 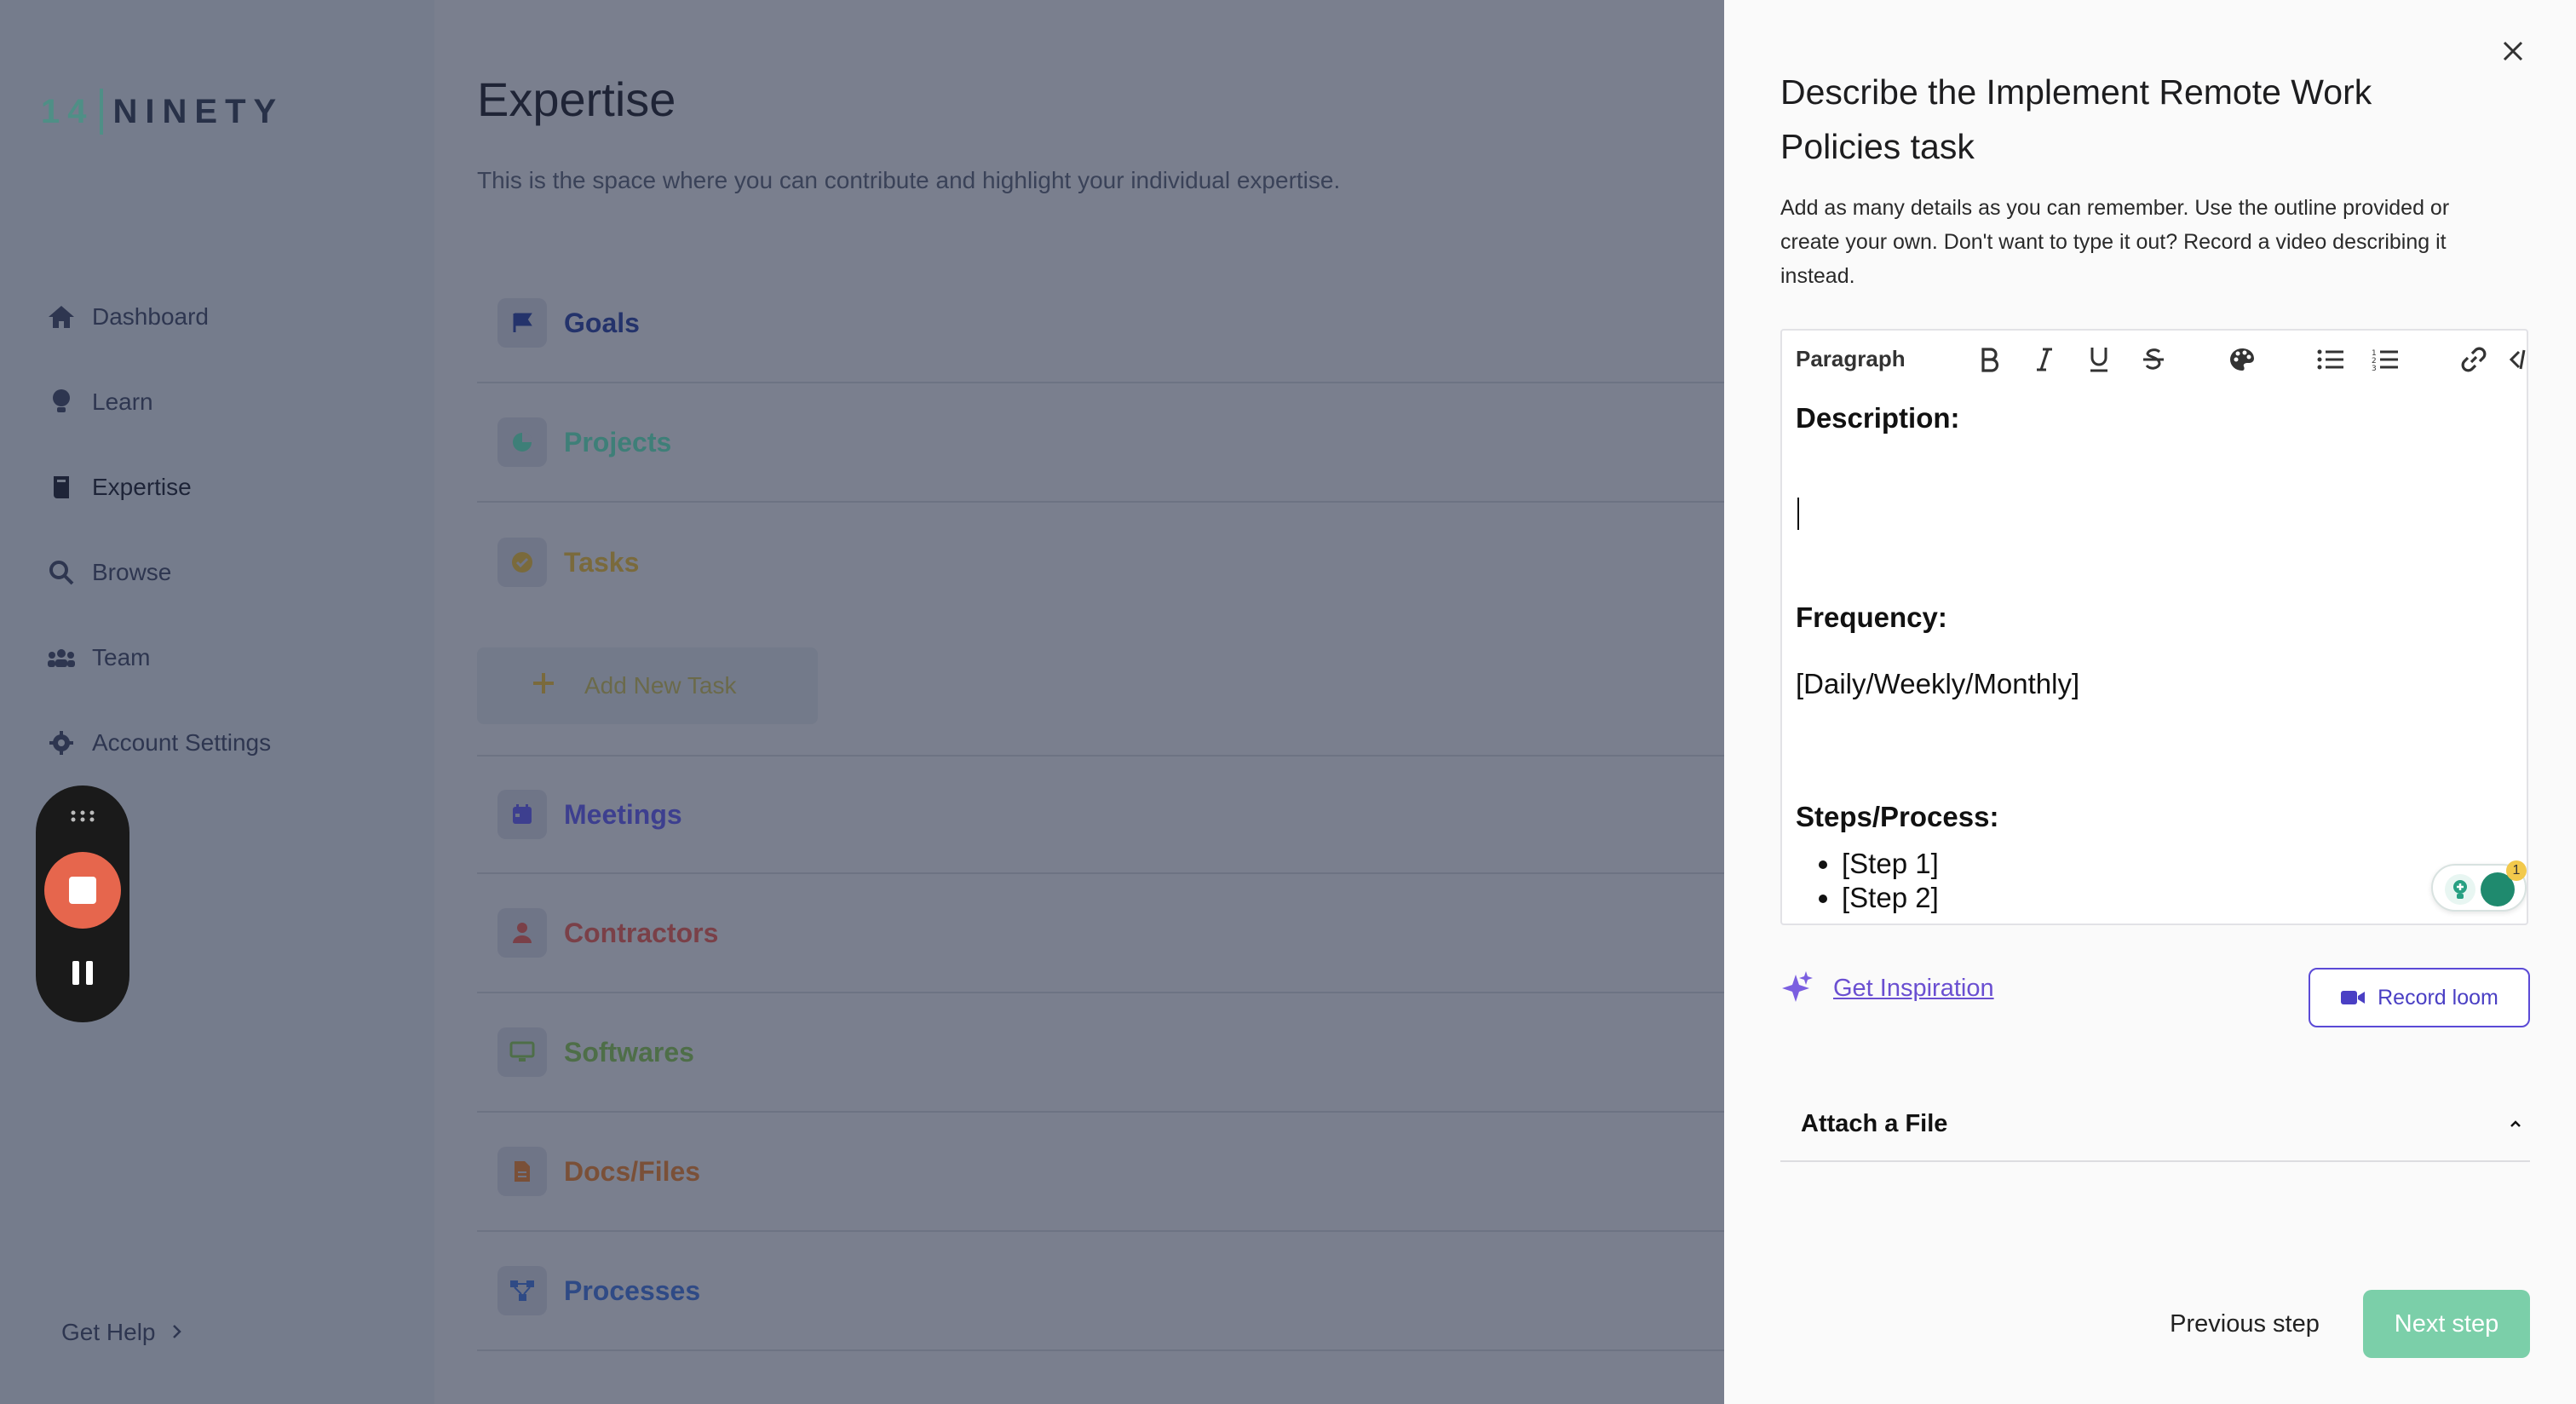 What do you see at coordinates (1798, 514) in the screenshot?
I see `text-caret` at bounding box center [1798, 514].